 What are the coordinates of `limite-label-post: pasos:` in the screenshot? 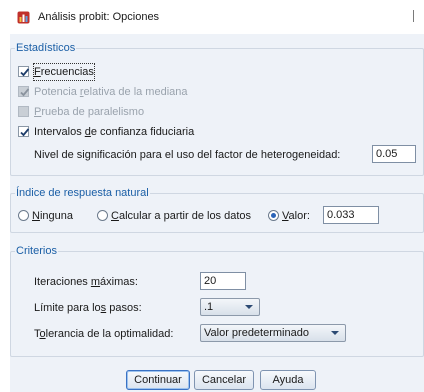 It's located at (124, 308).